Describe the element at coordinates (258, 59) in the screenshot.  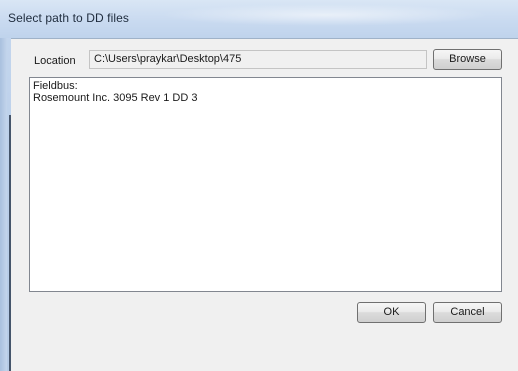
I see `location-path-field: C:\Users\praykar\Desktop\475` at that location.